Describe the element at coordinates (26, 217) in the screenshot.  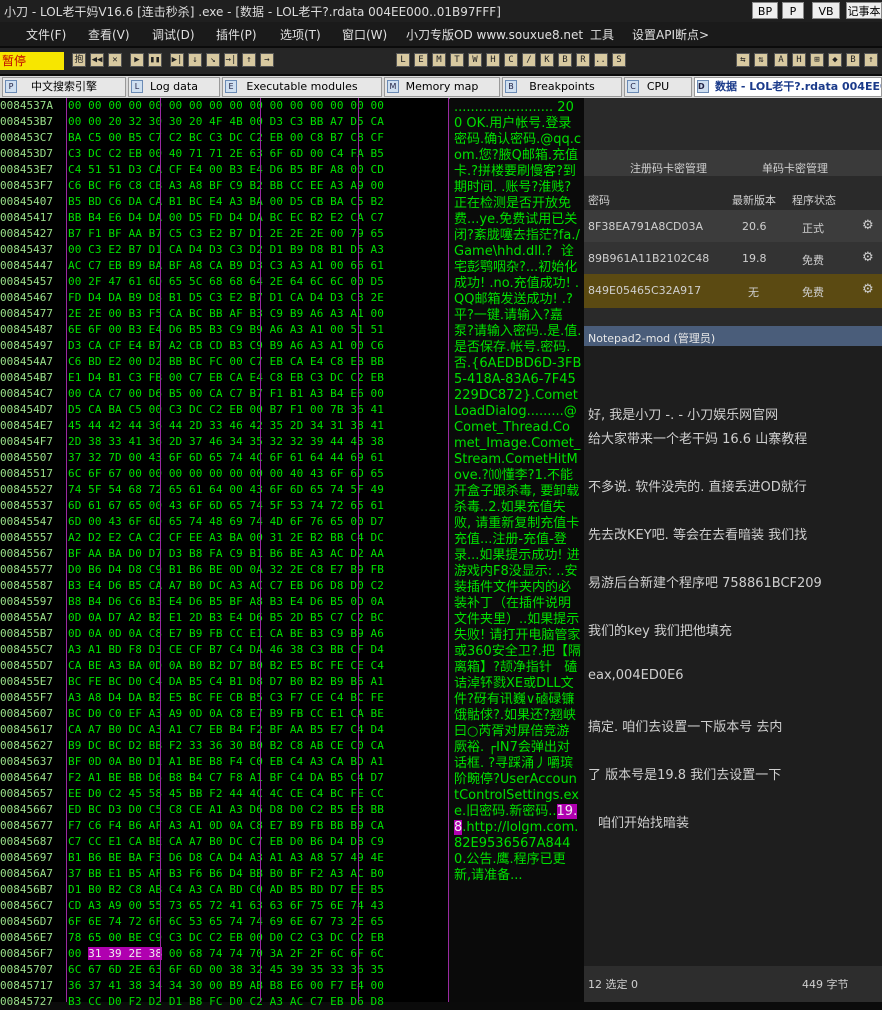
I see `dump-address: 00845417` at that location.